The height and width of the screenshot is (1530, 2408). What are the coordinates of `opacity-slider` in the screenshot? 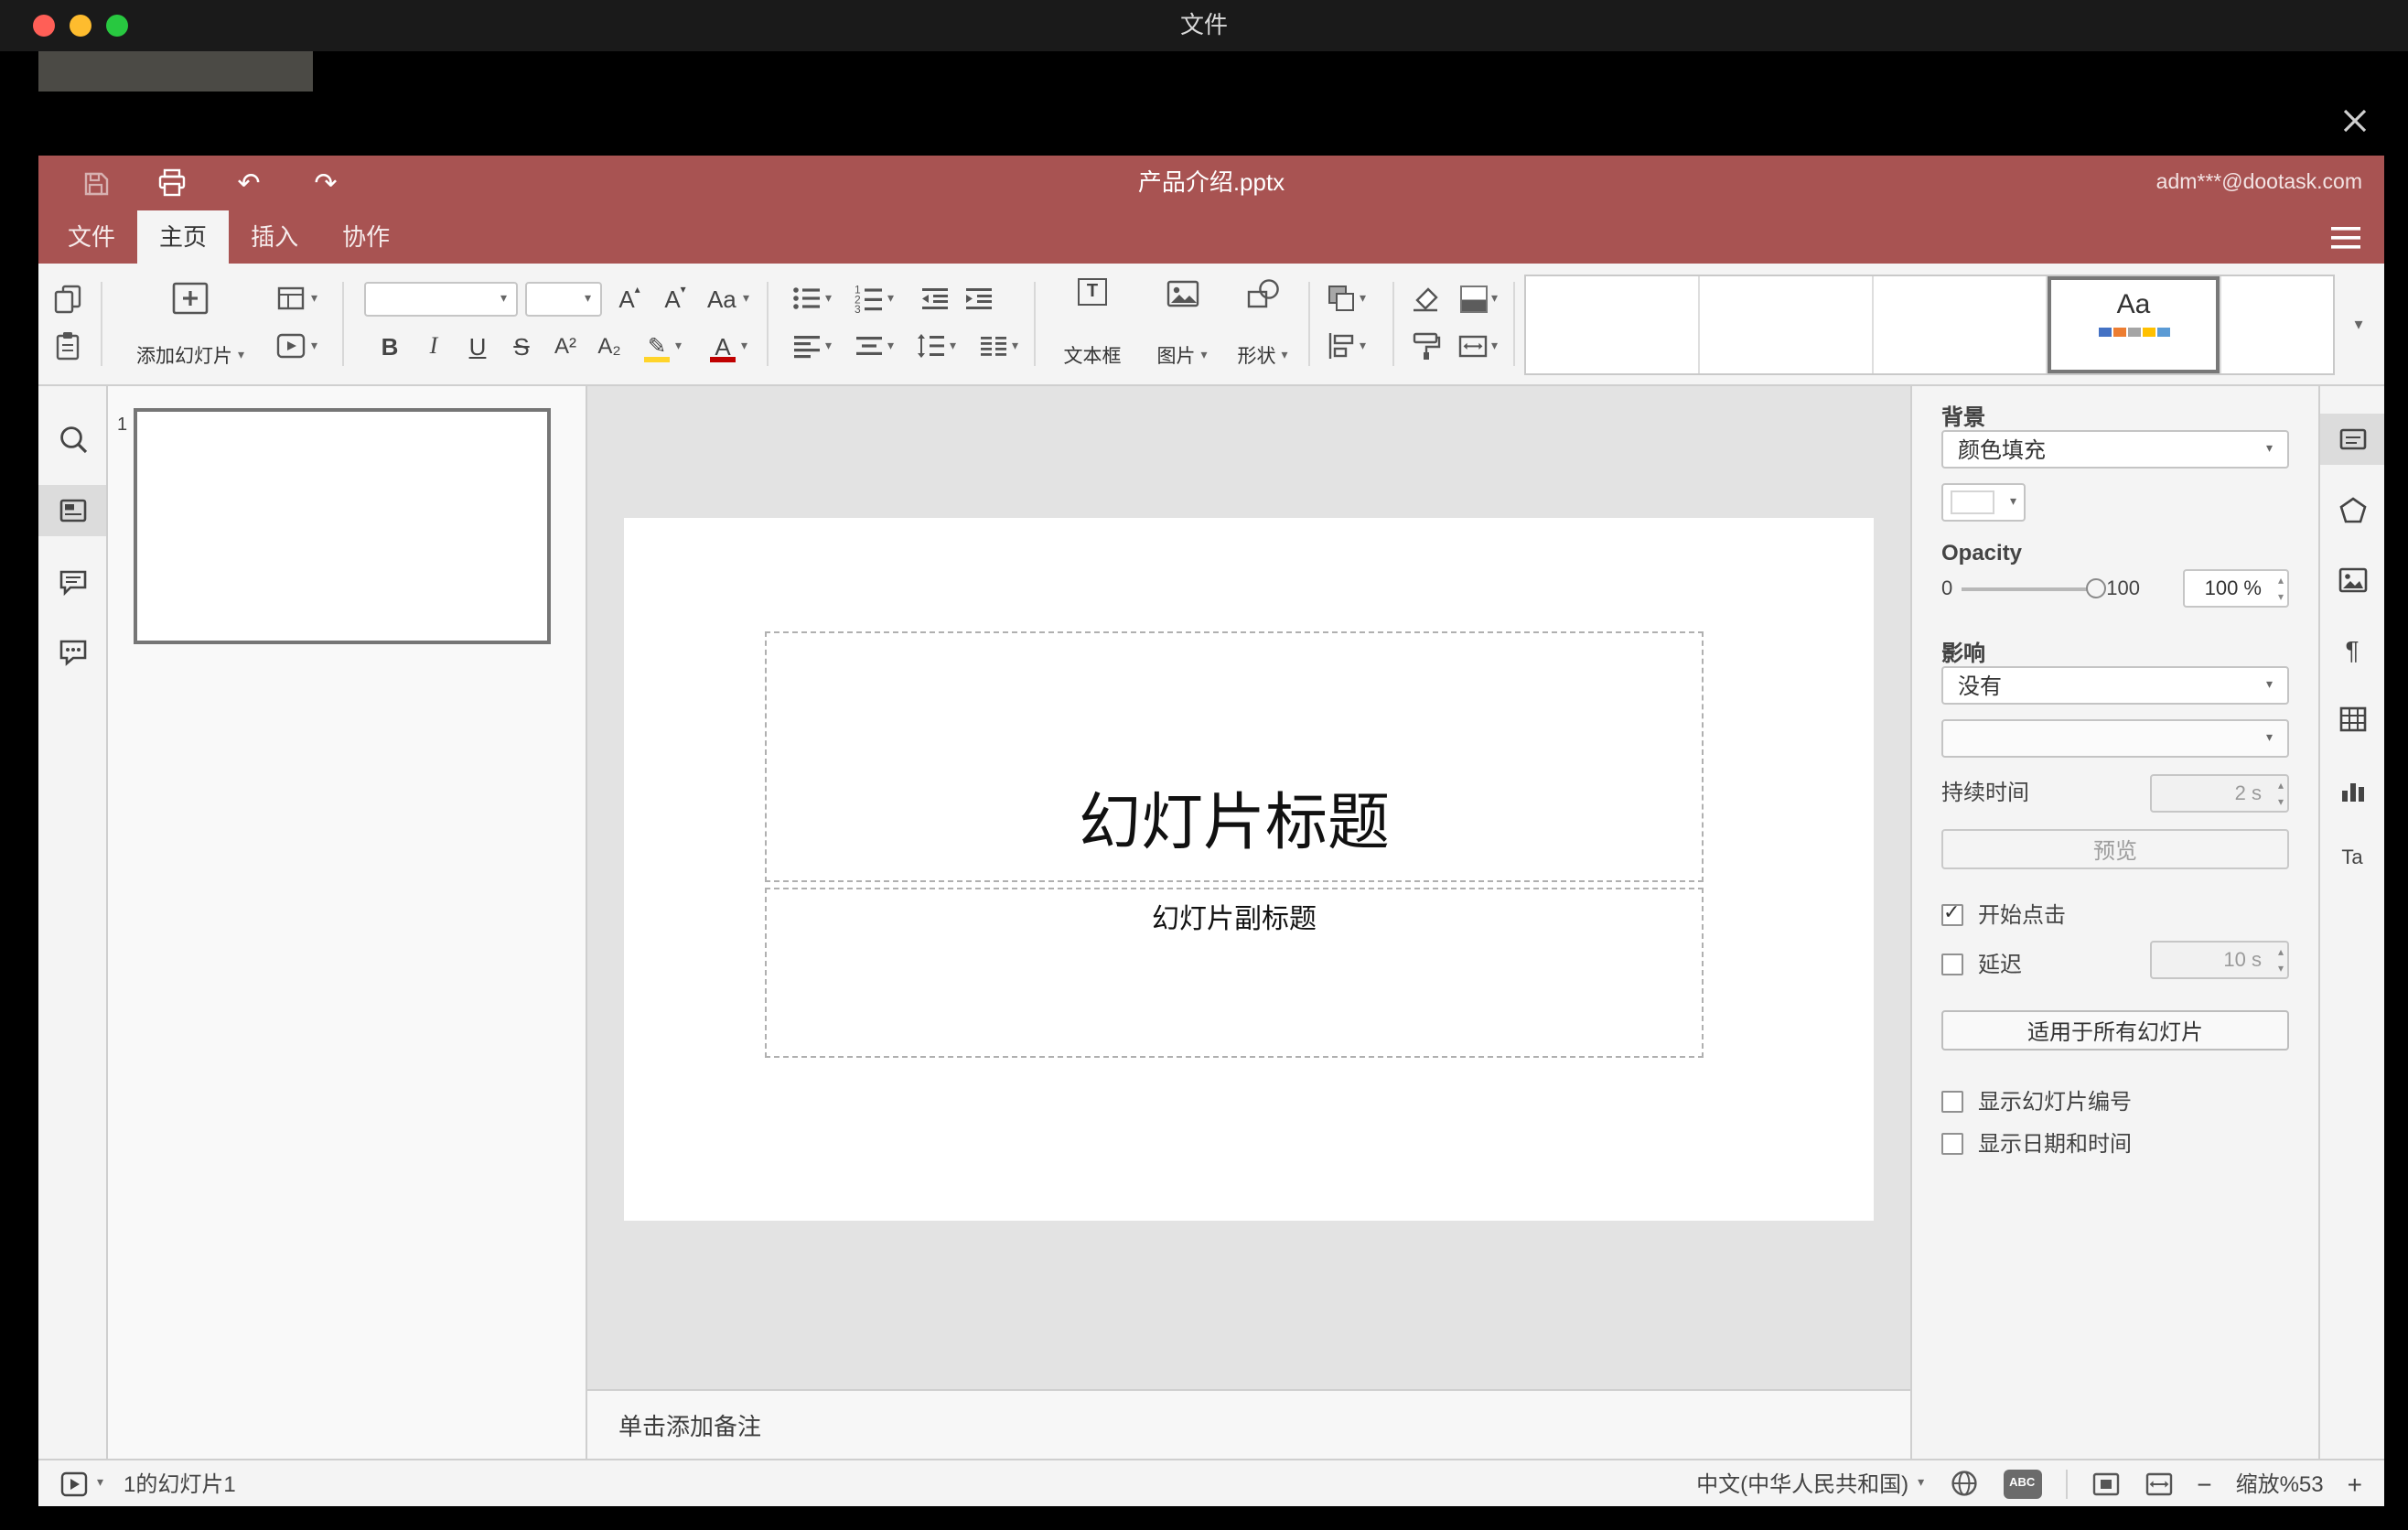 It's located at (2034, 587).